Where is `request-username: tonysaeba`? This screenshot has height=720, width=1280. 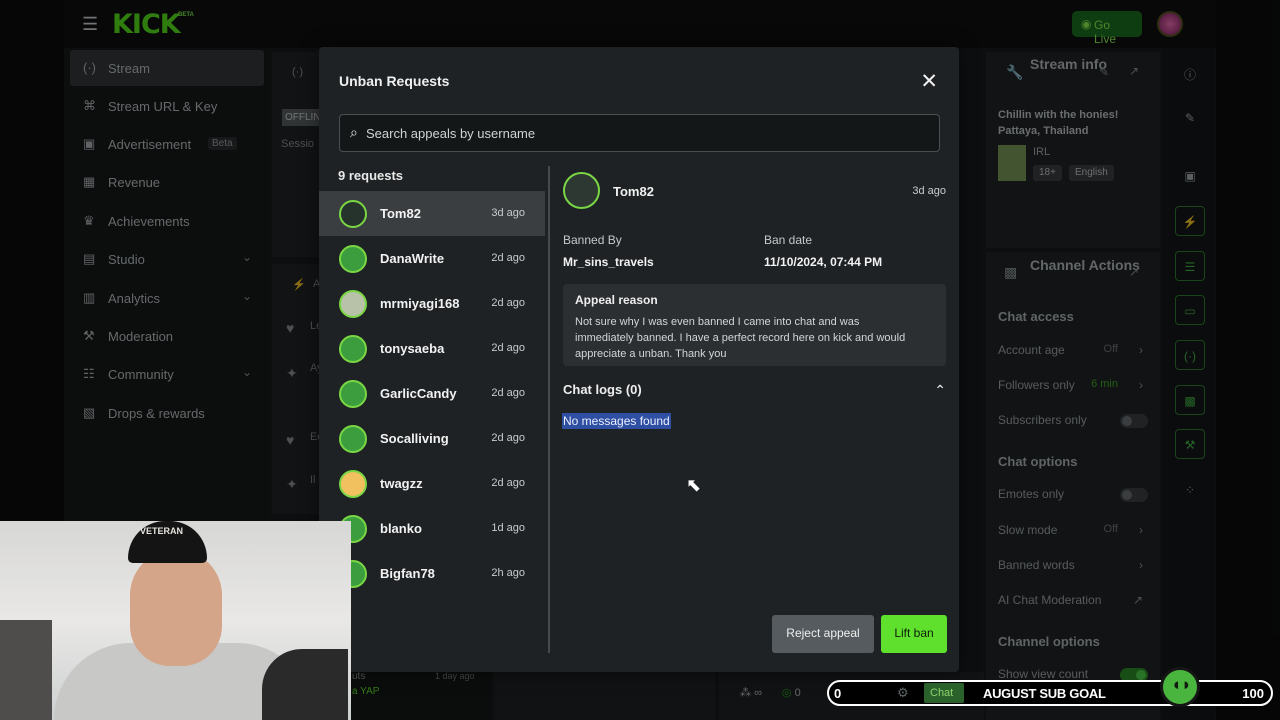
request-username: tonysaeba is located at coordinates (412, 348).